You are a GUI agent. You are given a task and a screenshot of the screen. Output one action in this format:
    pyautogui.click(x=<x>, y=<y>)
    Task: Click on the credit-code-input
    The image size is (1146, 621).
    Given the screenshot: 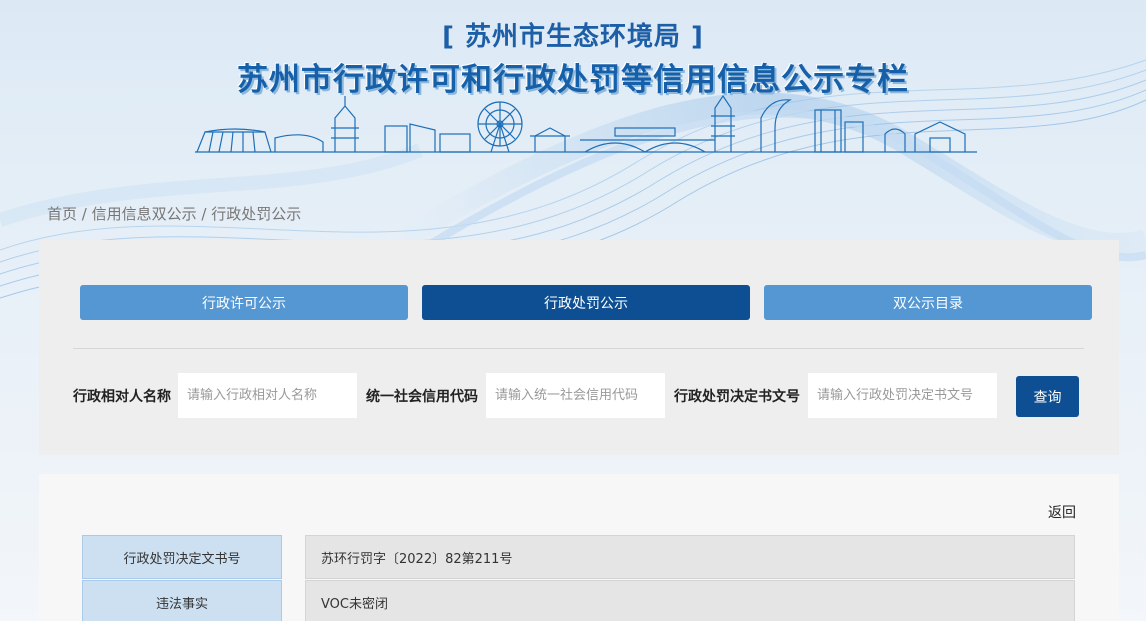 What is the action you would take?
    pyautogui.click(x=575, y=395)
    